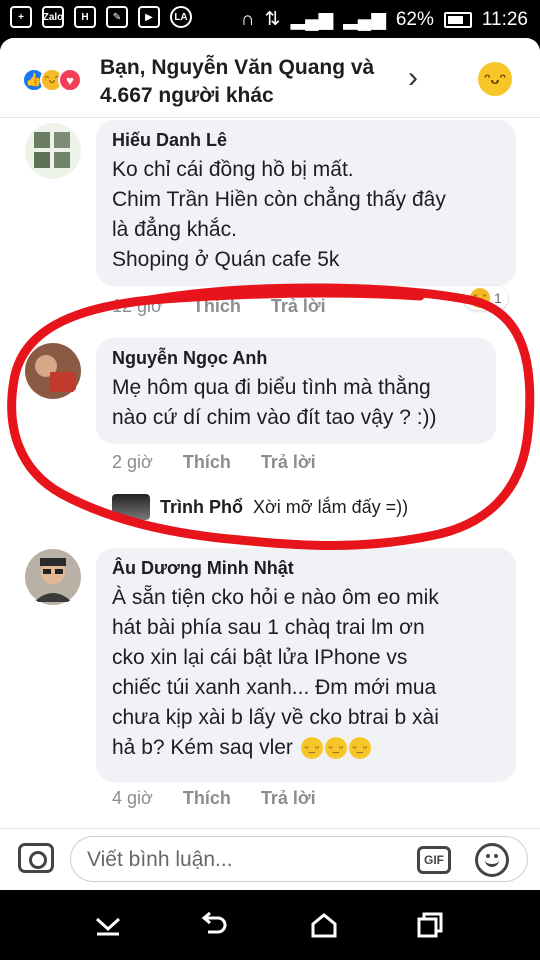 This screenshot has width=540, height=960. Describe the element at coordinates (149, 17) in the screenshot. I see `youtube-icon: ▶` at that location.